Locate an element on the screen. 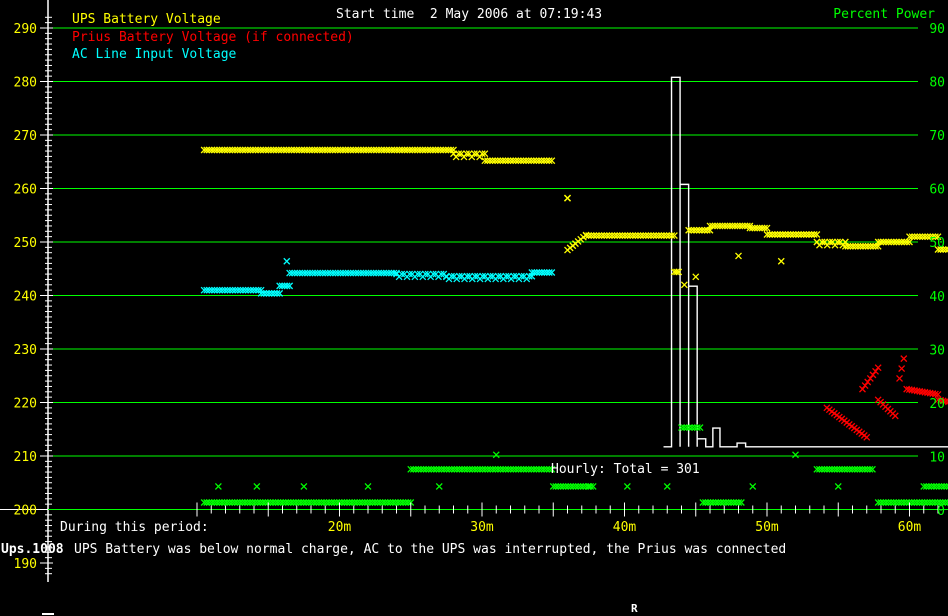  left-tick-label: 250 is located at coordinates (25, 243).